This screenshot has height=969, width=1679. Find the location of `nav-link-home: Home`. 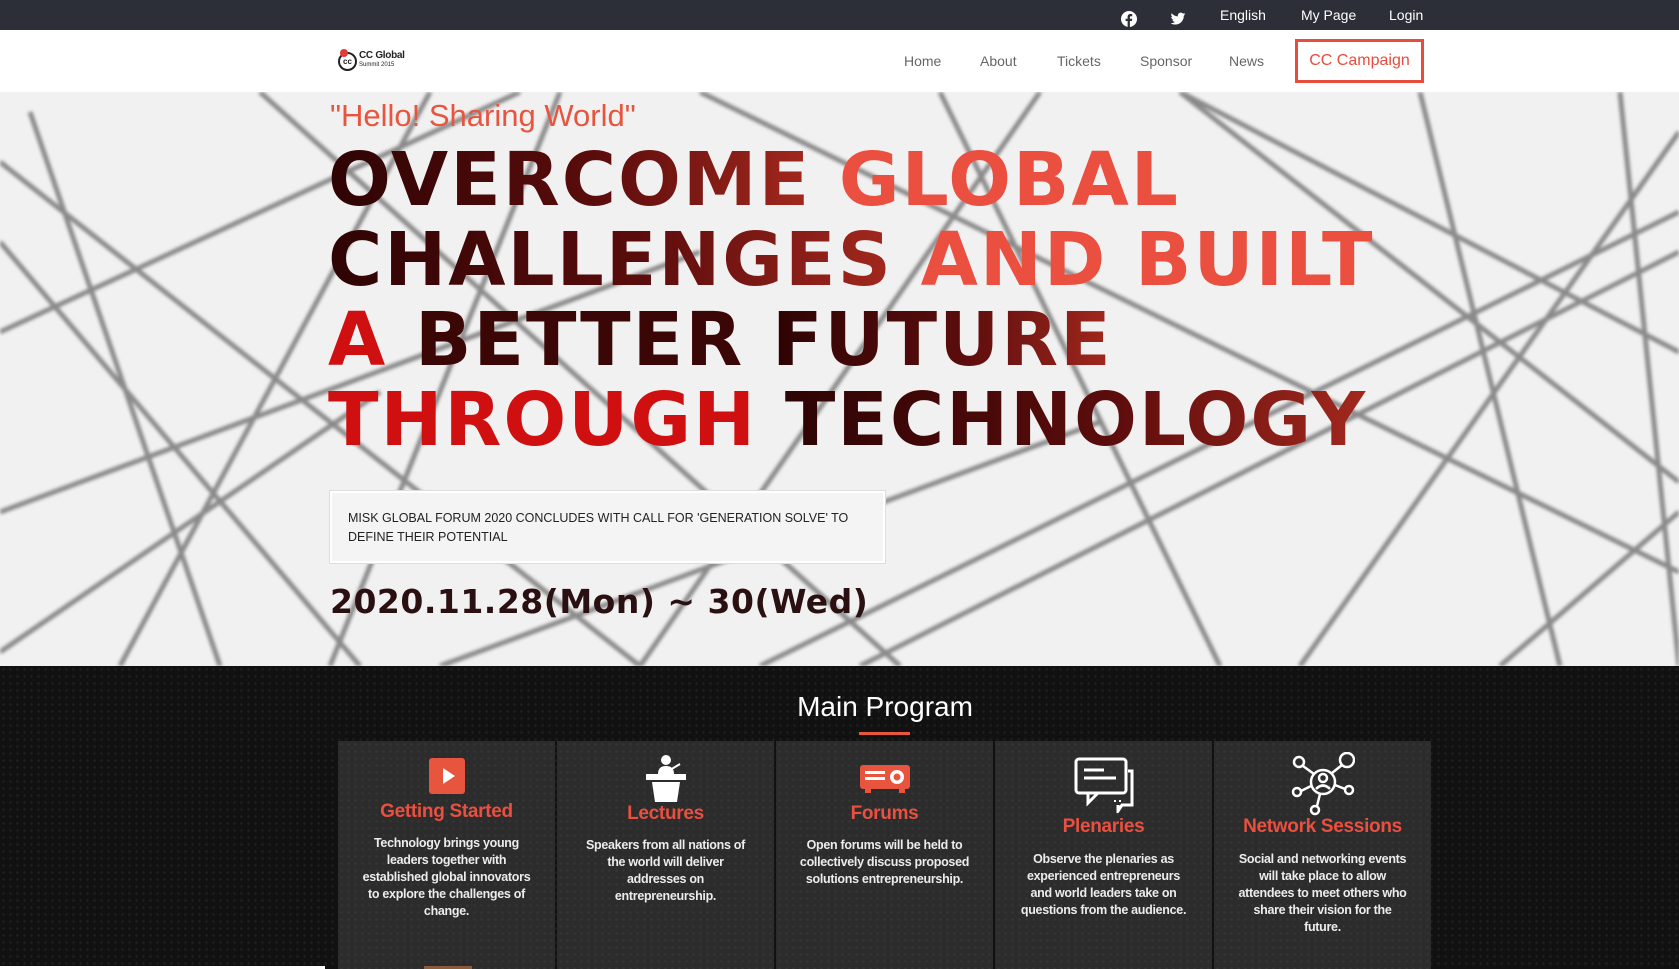

nav-link-home: Home is located at coordinates (922, 61).